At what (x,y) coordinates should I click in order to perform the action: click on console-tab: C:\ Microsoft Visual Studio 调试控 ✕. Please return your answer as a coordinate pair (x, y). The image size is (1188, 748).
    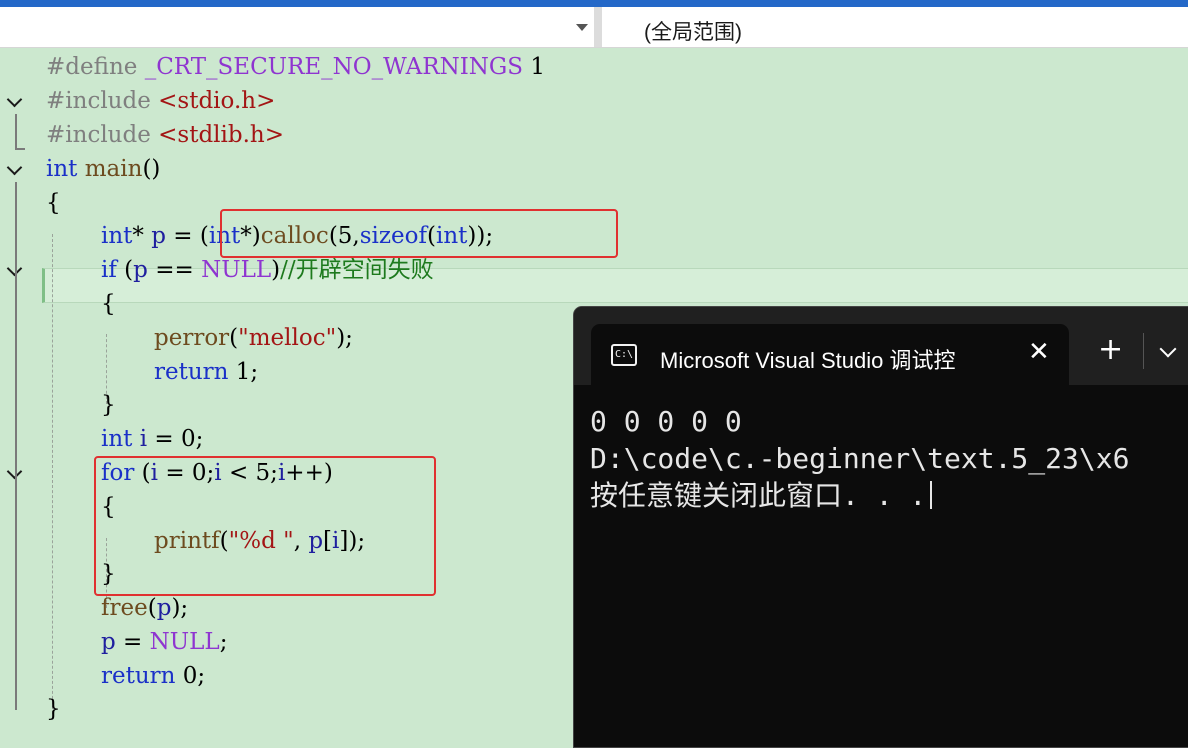
    Looking at the image, I should click on (830, 355).